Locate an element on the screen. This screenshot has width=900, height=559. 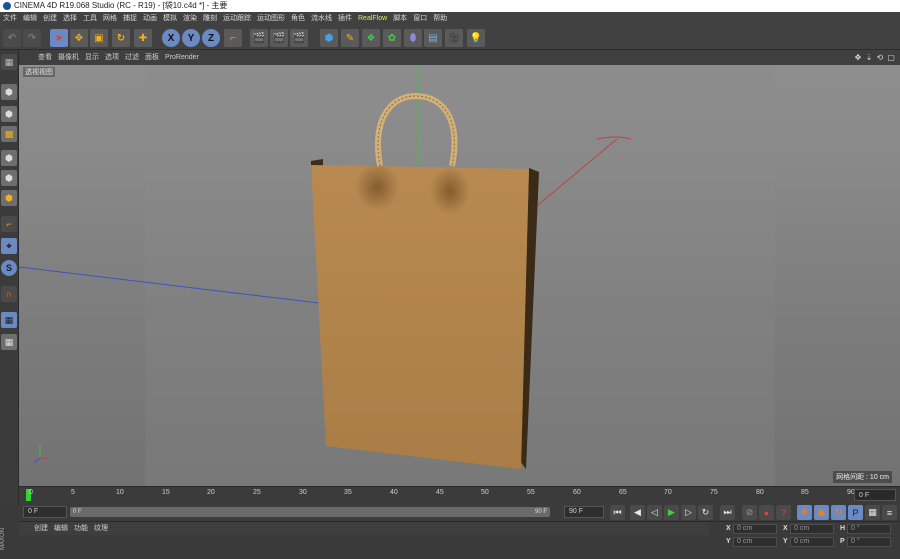
viewport-menu-view: 查看 is located at coordinates (45, 57).